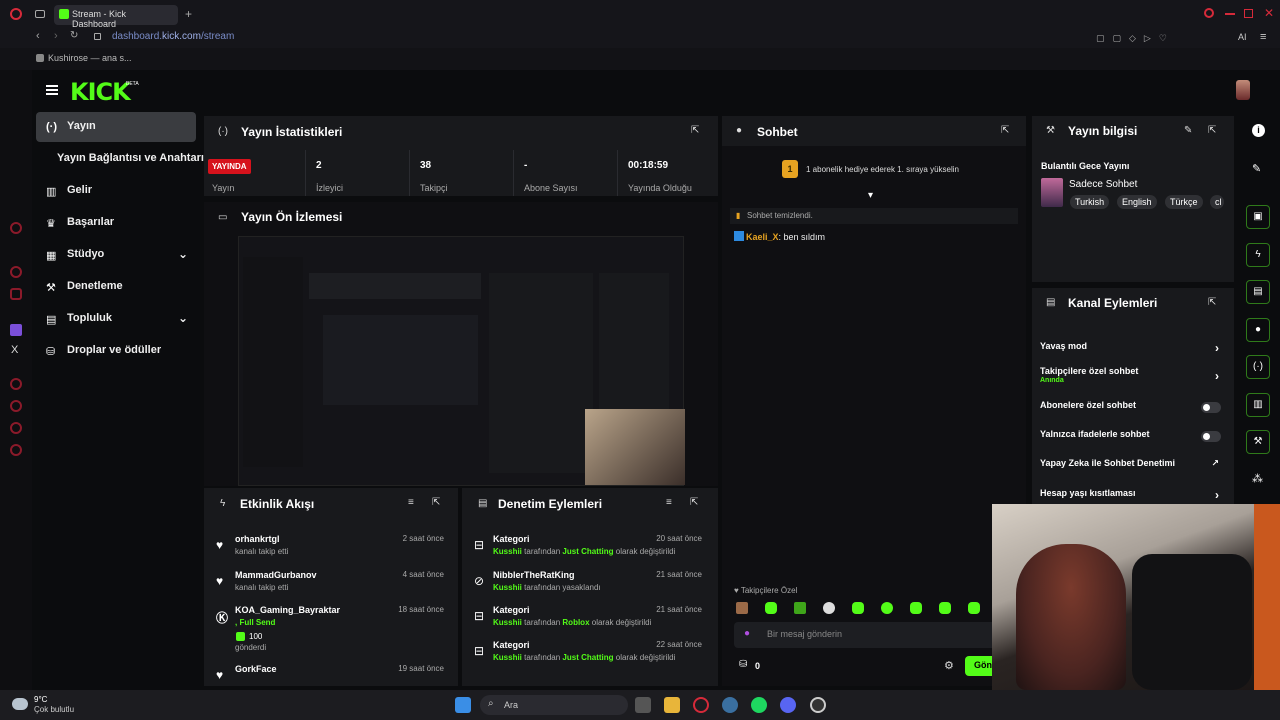 This screenshot has width=1280, height=720. Describe the element at coordinates (461, 361) in the screenshot. I see `stream-preview-video` at that location.